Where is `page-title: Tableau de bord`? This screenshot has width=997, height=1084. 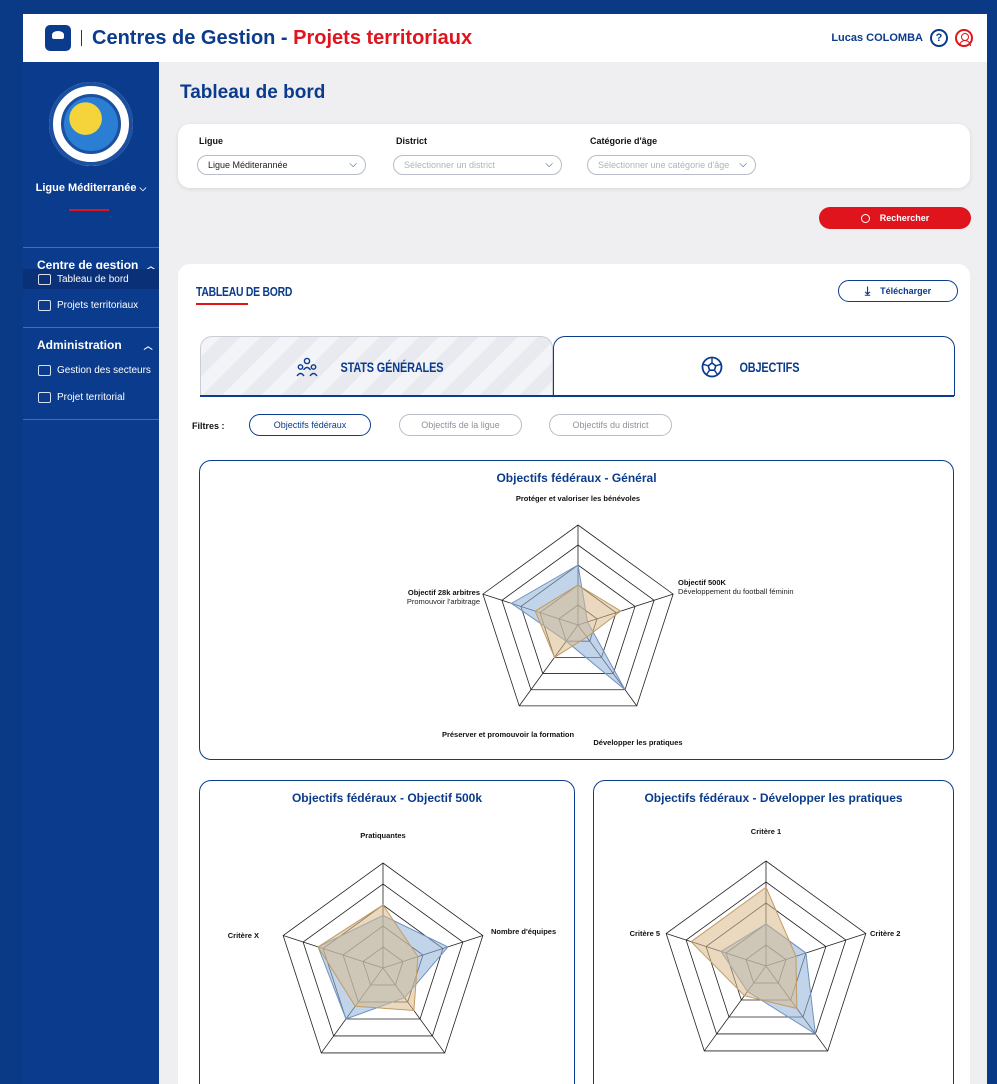 page-title: Tableau de bord is located at coordinates (253, 92).